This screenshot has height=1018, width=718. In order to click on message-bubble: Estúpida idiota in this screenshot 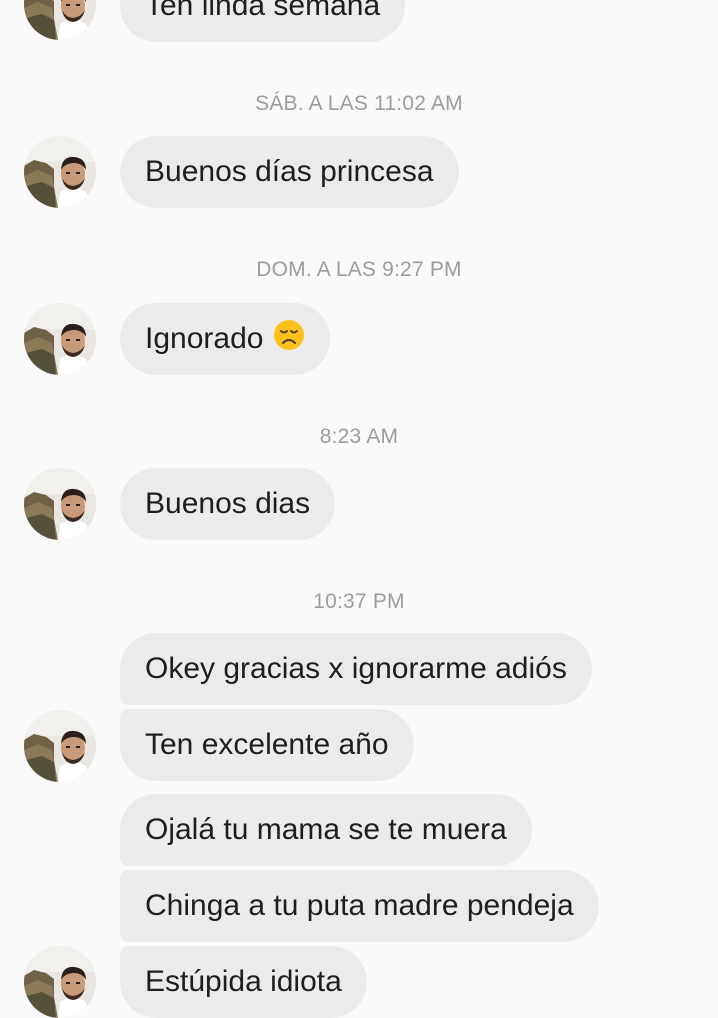, I will do `click(243, 982)`.